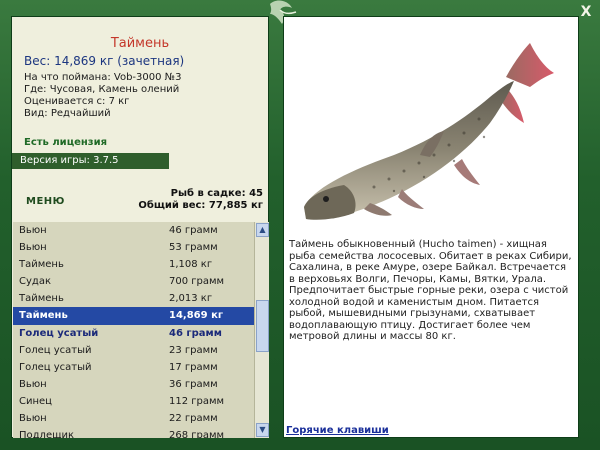 This screenshot has height=450, width=600. Describe the element at coordinates (193, 419) in the screenshot. I see `fish-list-weight: 22 грамм` at that location.